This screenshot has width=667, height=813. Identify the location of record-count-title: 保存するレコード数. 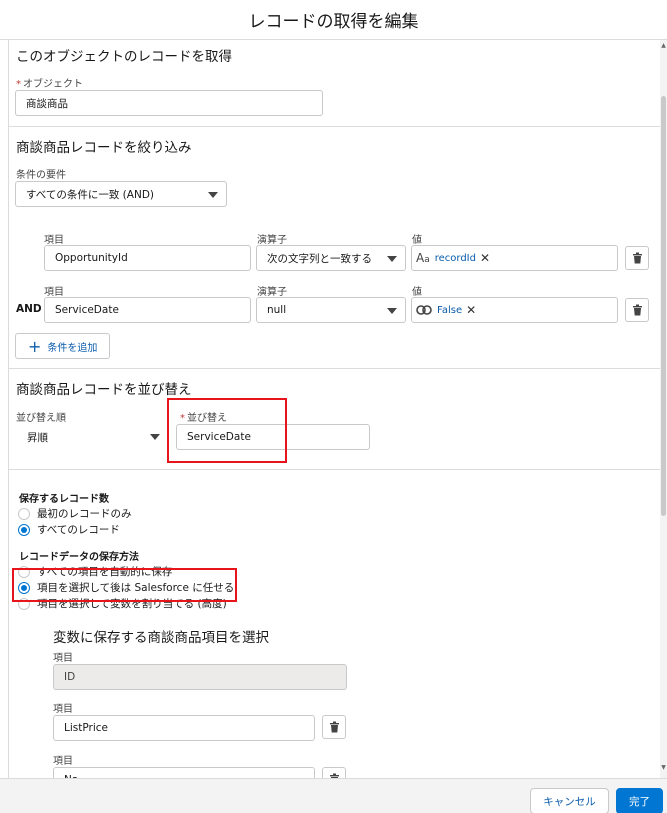
(64, 499).